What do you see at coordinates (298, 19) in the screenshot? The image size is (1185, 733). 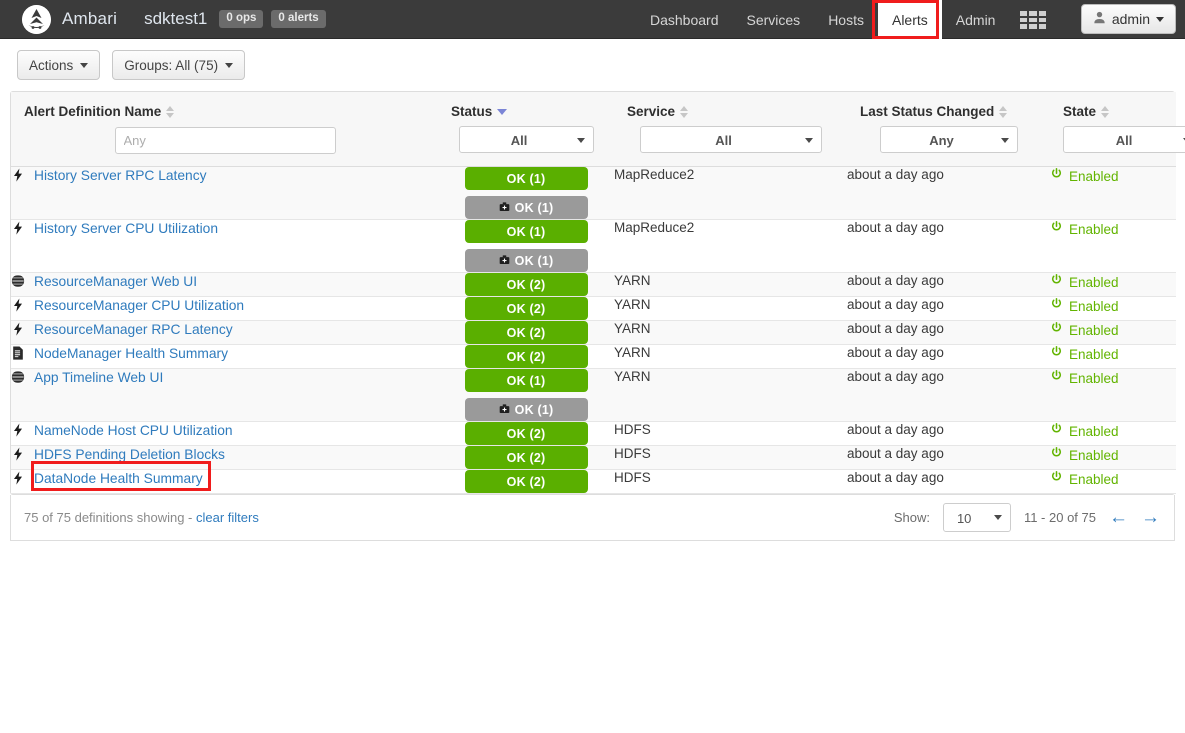 I see `alerts-badge: 0 alerts` at bounding box center [298, 19].